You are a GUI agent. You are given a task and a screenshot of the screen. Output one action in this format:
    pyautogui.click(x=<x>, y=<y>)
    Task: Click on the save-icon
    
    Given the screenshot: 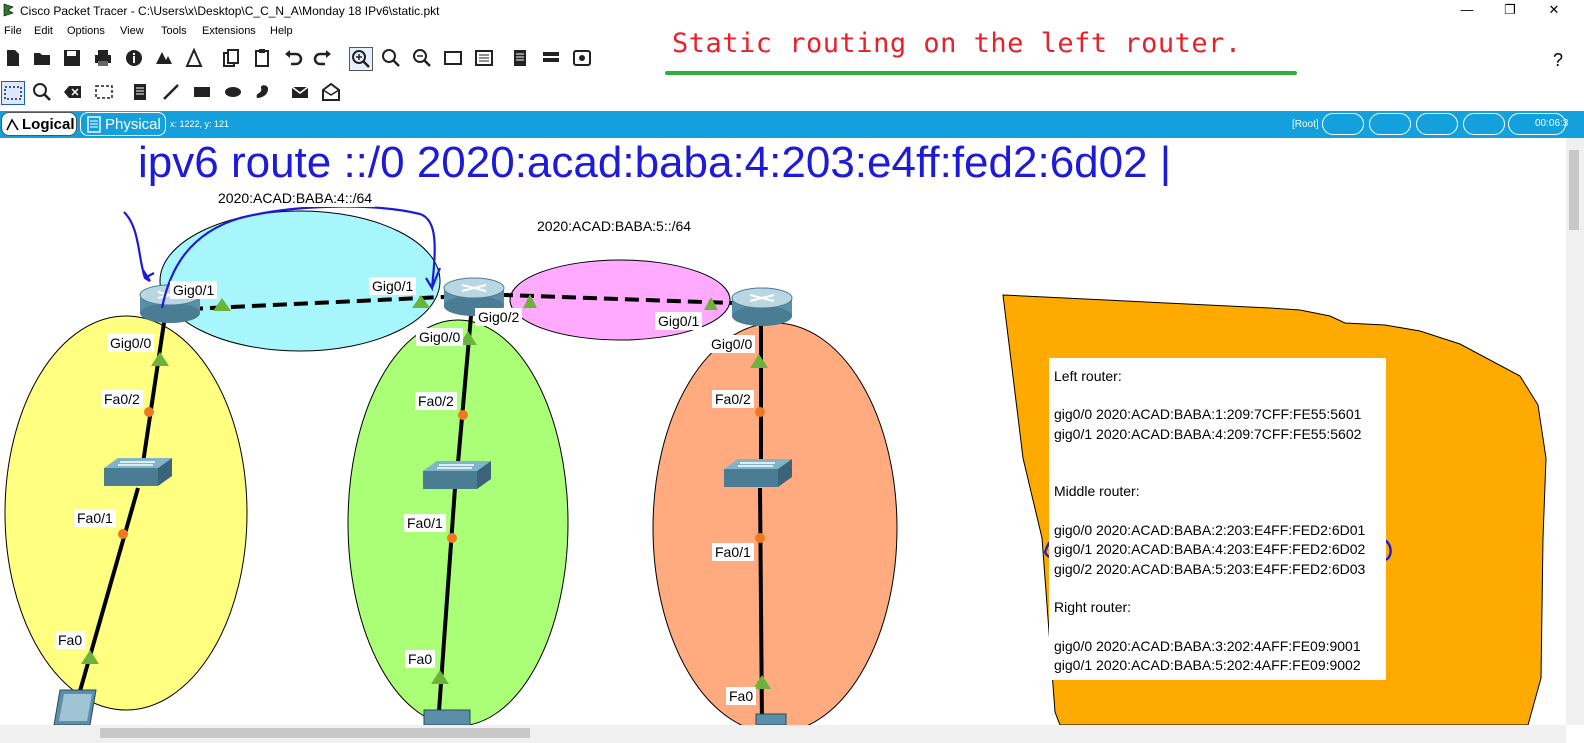 What is the action you would take?
    pyautogui.click(x=72, y=58)
    